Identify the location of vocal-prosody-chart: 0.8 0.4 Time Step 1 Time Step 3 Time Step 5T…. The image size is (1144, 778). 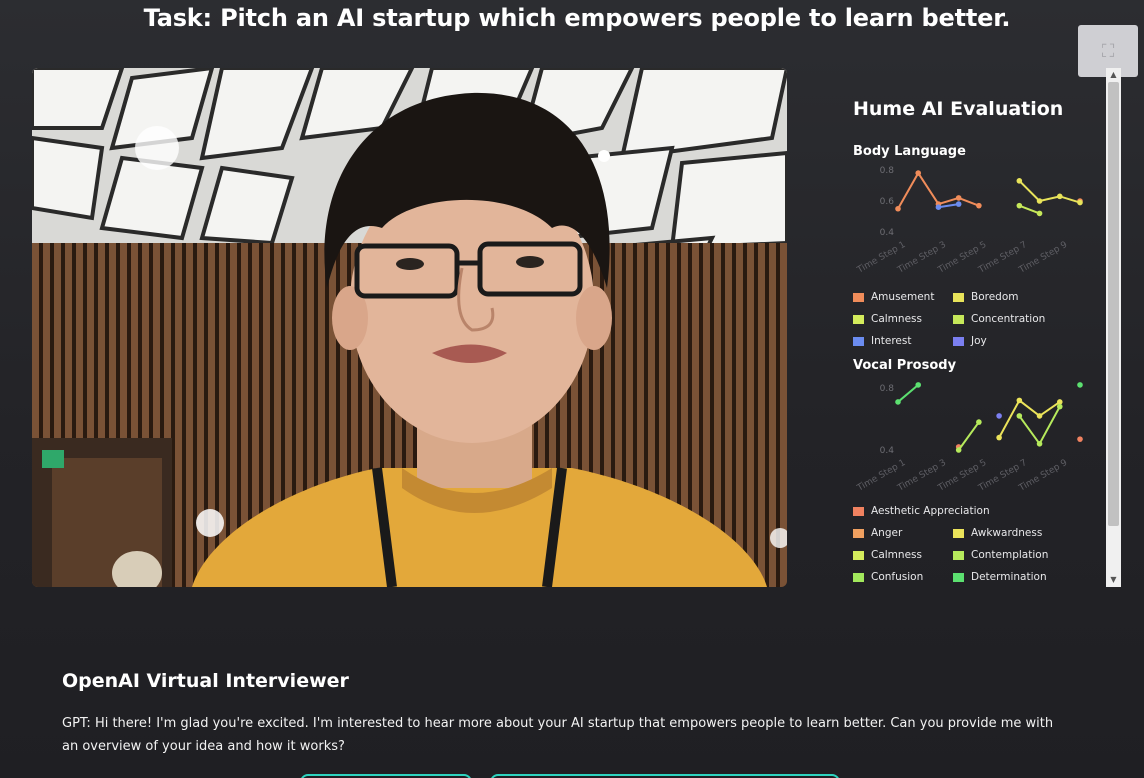
(968, 442).